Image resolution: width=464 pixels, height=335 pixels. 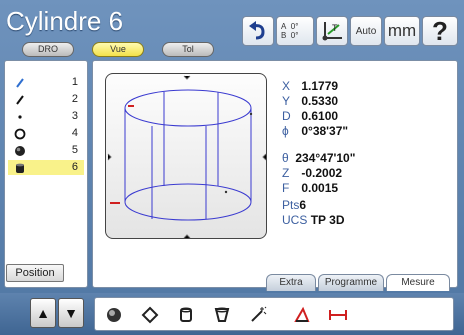 I want to click on arrow-up-icon: ▲, so click(x=43, y=313).